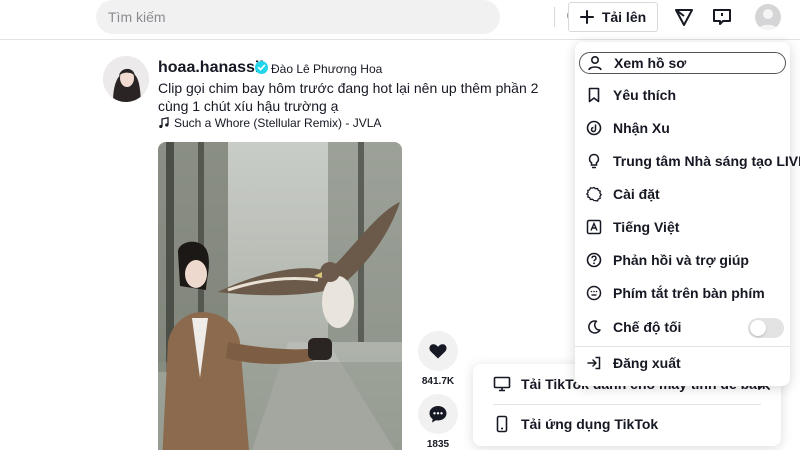  Describe the element at coordinates (682, 128) in the screenshot. I see `menu-item-get-coins: Nhận Xu` at that location.